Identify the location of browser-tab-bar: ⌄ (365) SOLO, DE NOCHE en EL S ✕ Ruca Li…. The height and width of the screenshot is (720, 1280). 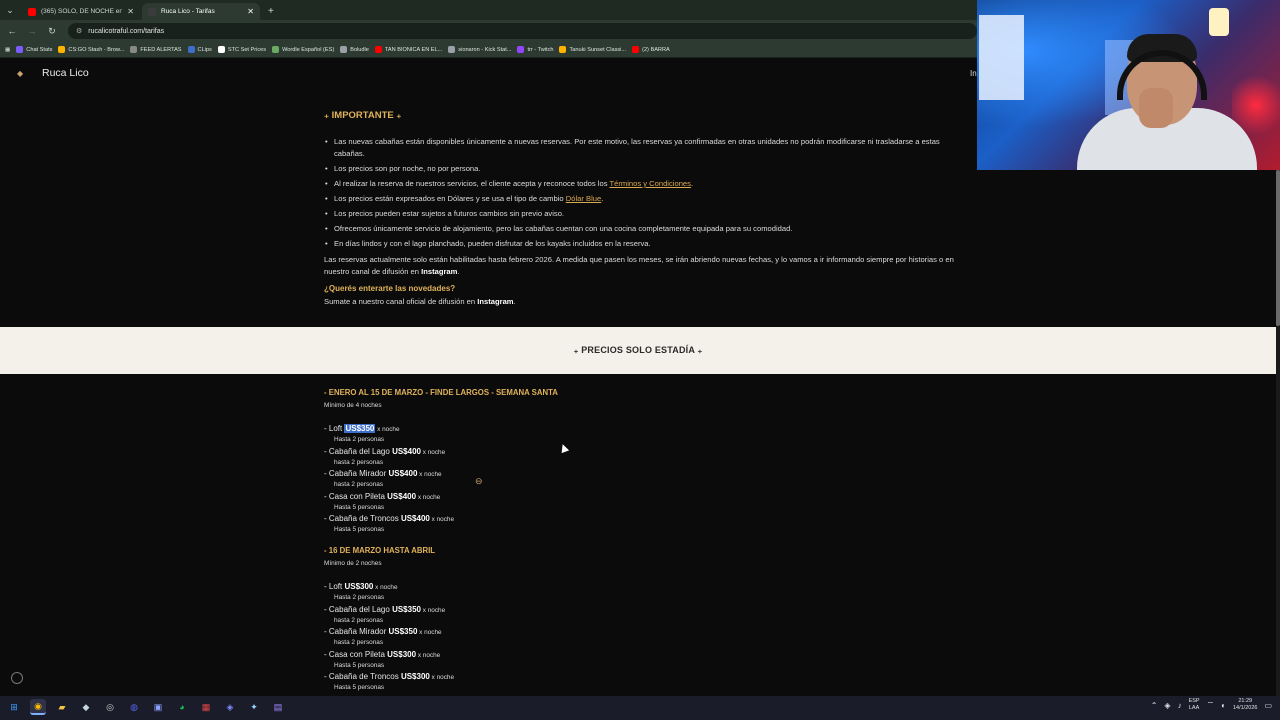
(488, 10).